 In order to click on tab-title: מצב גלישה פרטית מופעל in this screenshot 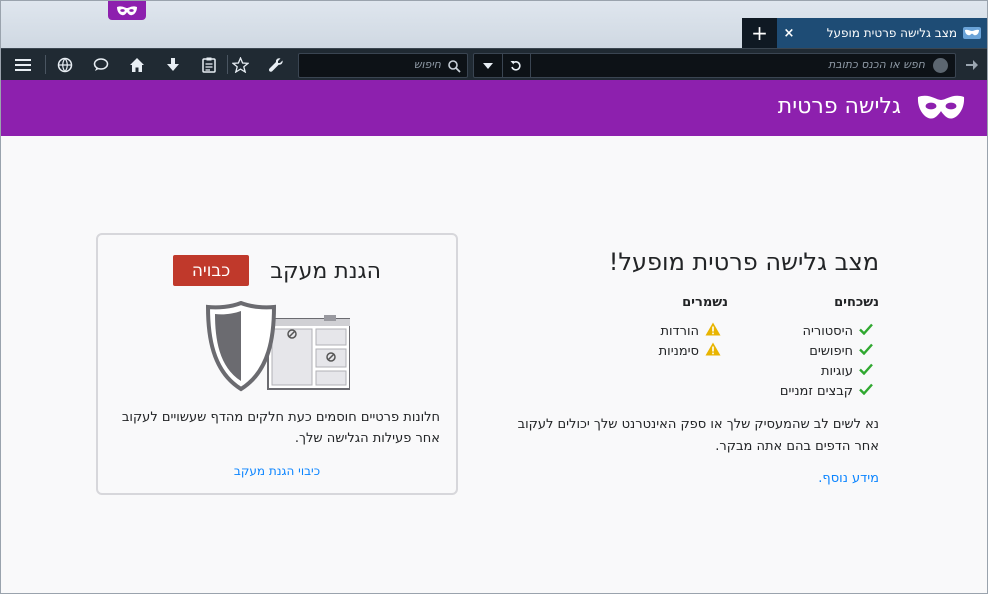, I will do `click(891, 33)`.